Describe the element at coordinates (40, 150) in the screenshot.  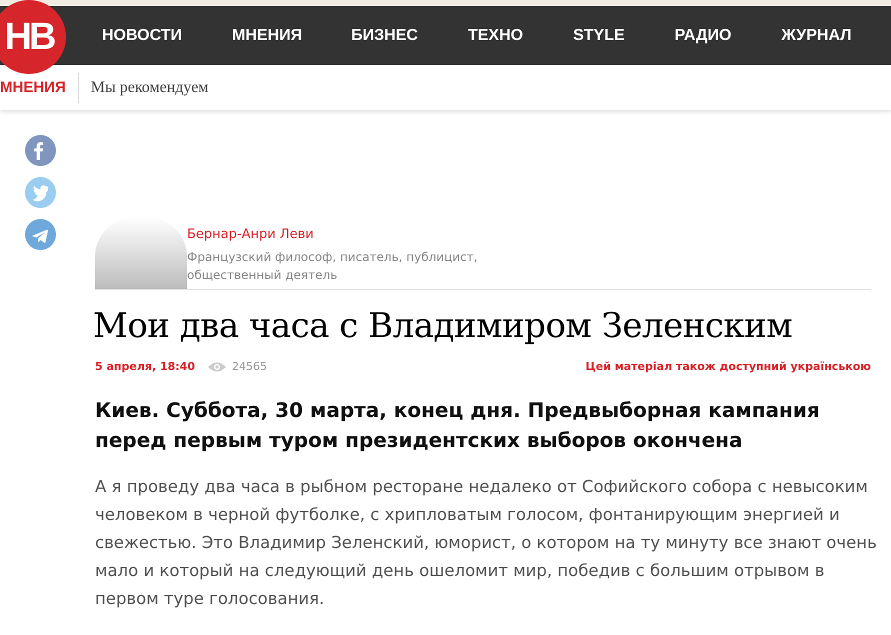
I see `facebook-icon` at that location.